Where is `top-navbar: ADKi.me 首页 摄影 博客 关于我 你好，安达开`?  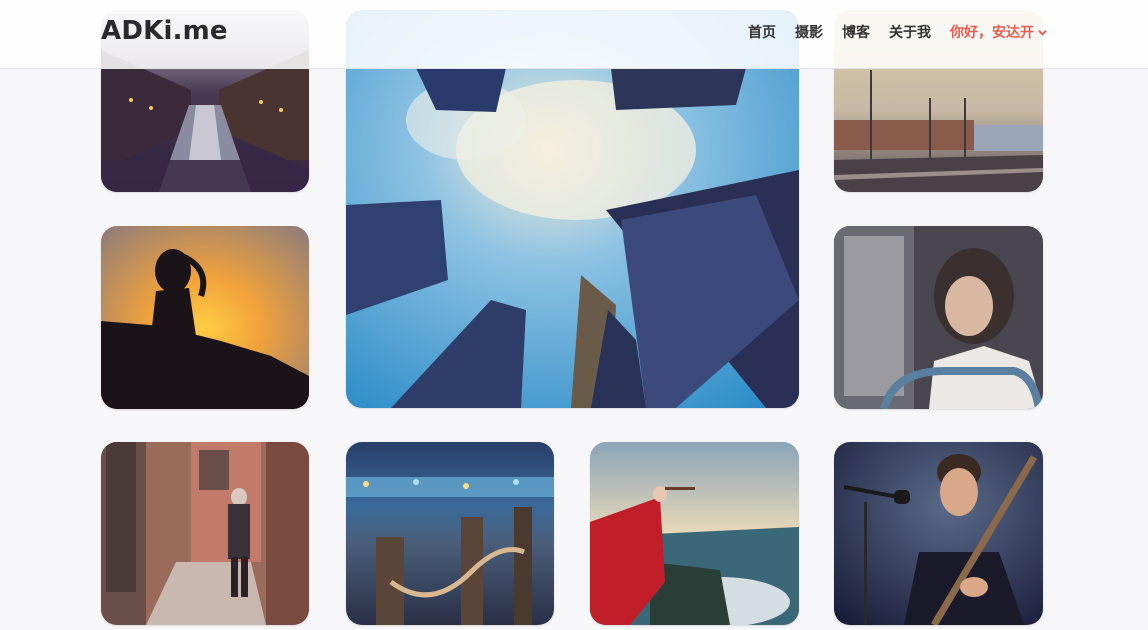 top-navbar: ADKi.me 首页 摄影 博客 关于我 你好，安达开 is located at coordinates (574, 34).